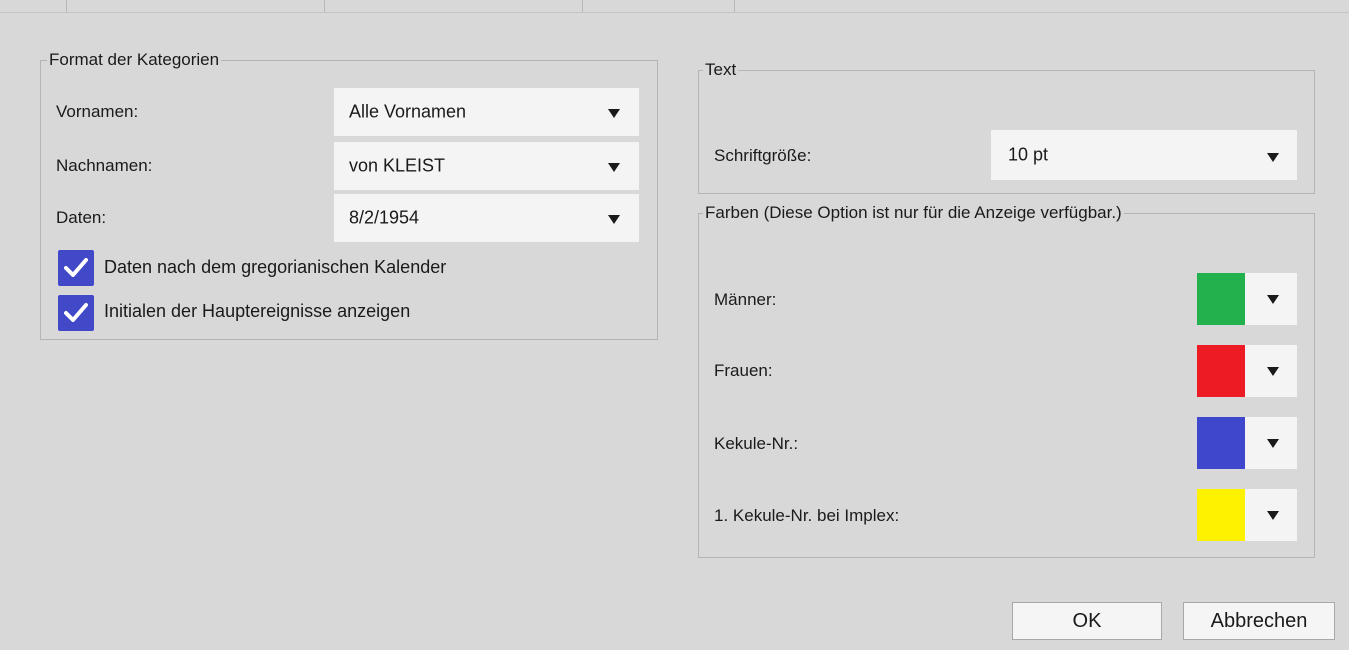  What do you see at coordinates (486, 166) in the screenshot?
I see `nachnamen-select: von KLEIST` at bounding box center [486, 166].